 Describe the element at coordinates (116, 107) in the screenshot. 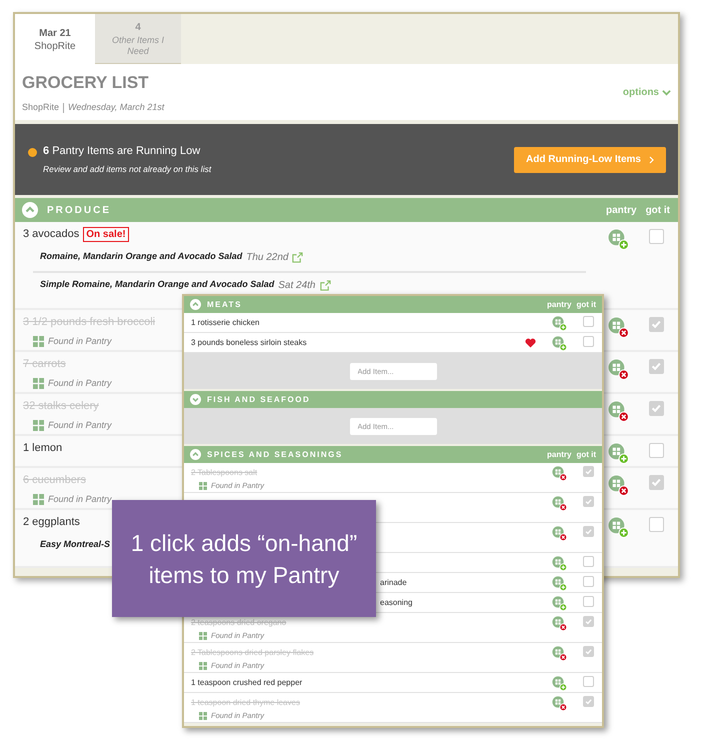

I see `list-date: Wednesday, March 21st` at that location.